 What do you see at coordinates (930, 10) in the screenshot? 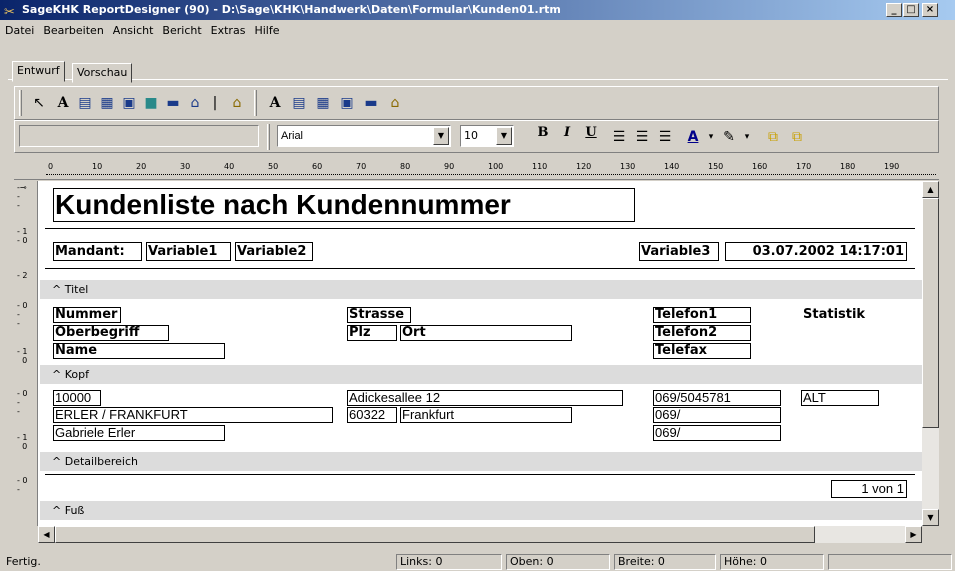
I see `close-button: ×` at bounding box center [930, 10].